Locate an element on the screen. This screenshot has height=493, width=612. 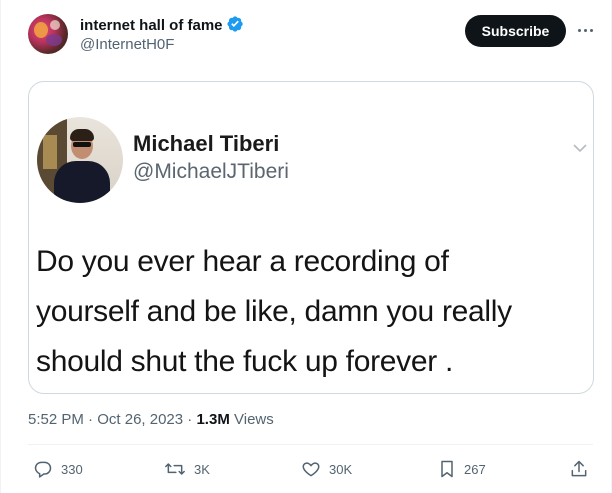
embedded-name: Michael Tiberi is located at coordinates (206, 143).